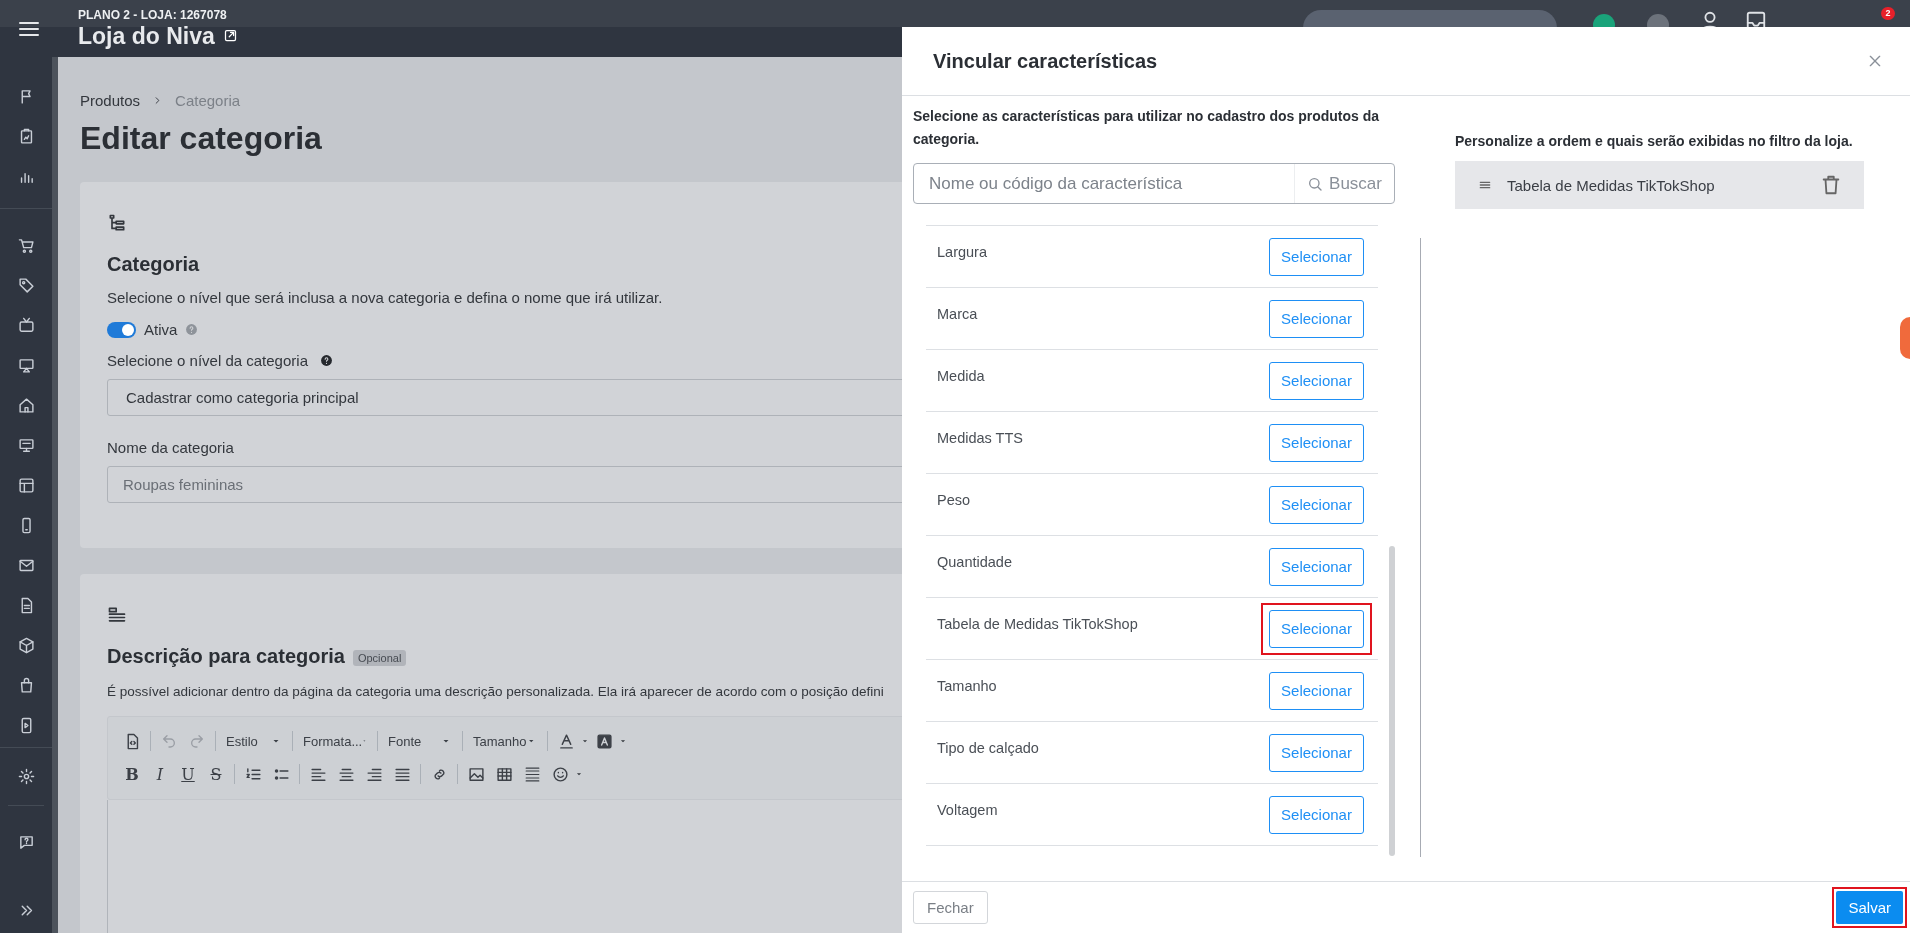 This screenshot has height=933, width=1910. What do you see at coordinates (153, 14) in the screenshot?
I see `plan-label: PLANO 2 - LOJA: 1267078` at bounding box center [153, 14].